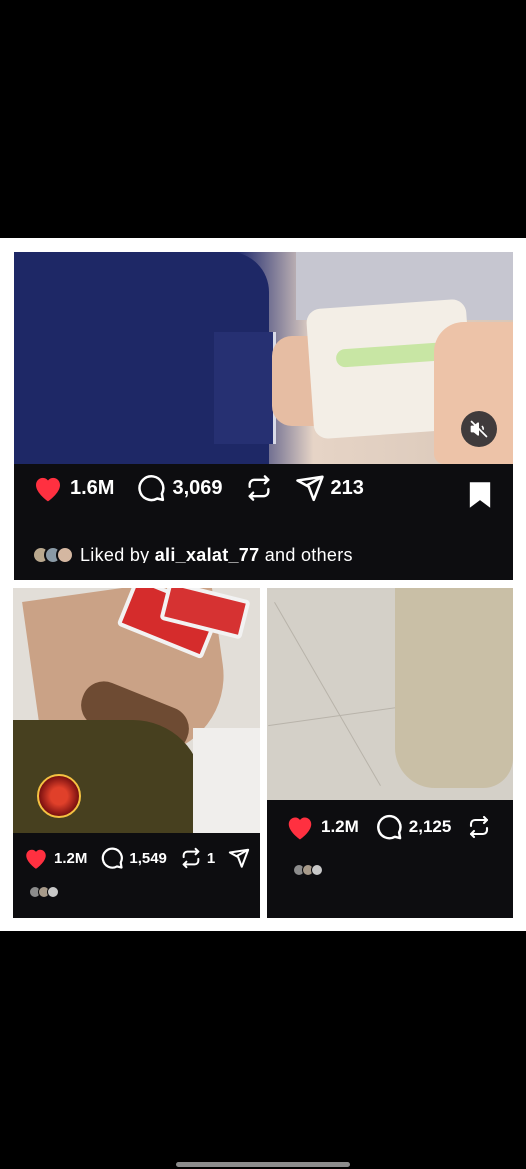 This screenshot has width=526, height=1169. I want to click on post-right-video, so click(390, 694).